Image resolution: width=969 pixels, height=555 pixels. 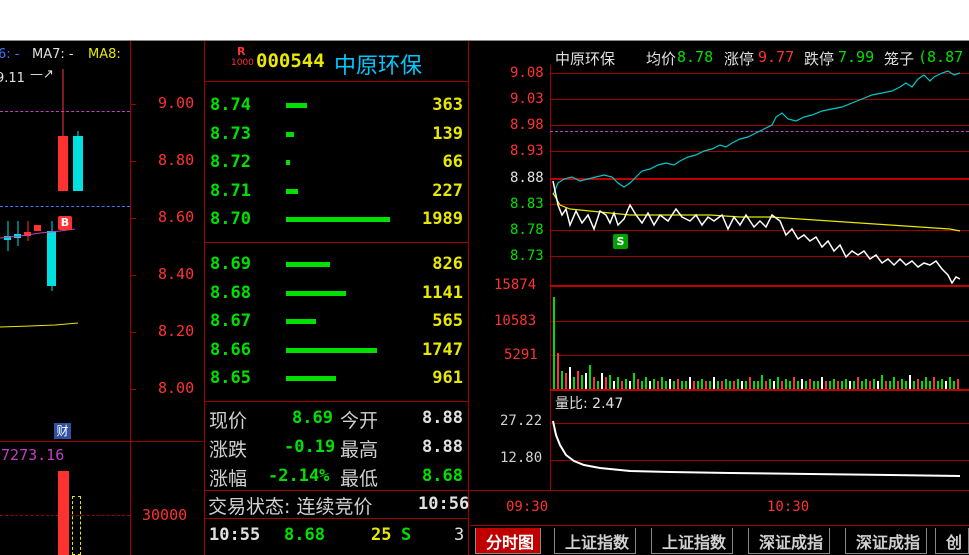 What do you see at coordinates (230, 378) in the screenshot?
I see `bid-price: 8.65` at bounding box center [230, 378].